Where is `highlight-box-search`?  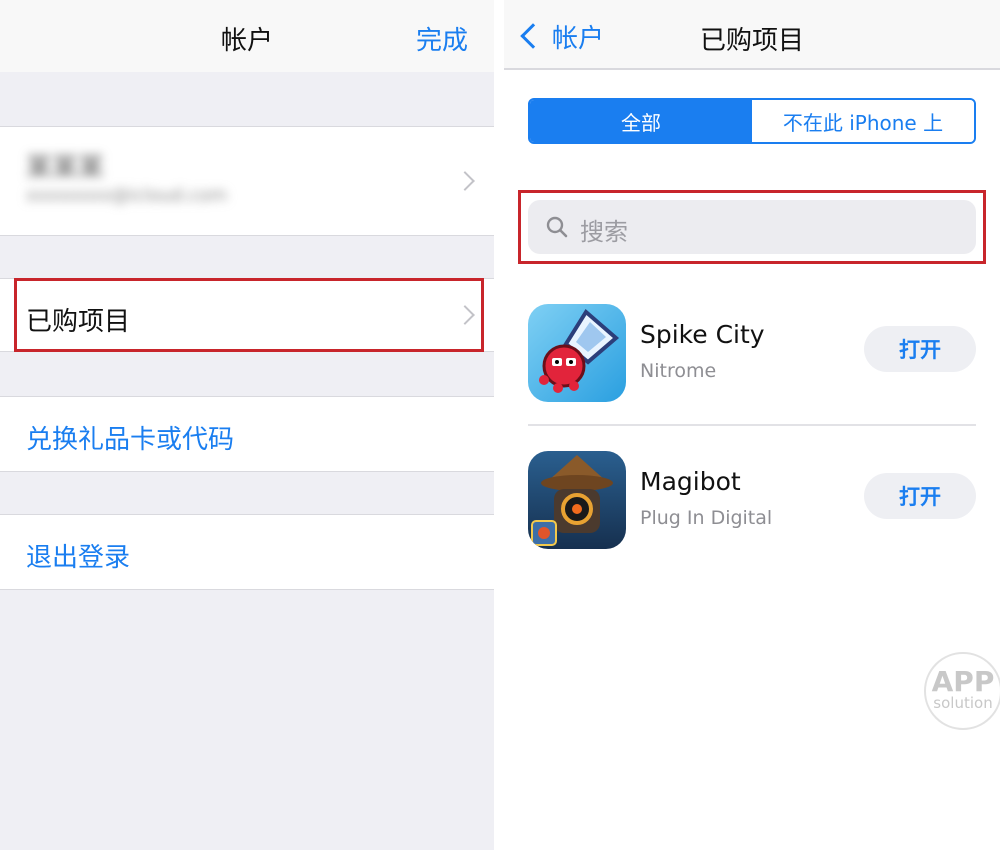 highlight-box-search is located at coordinates (752, 227).